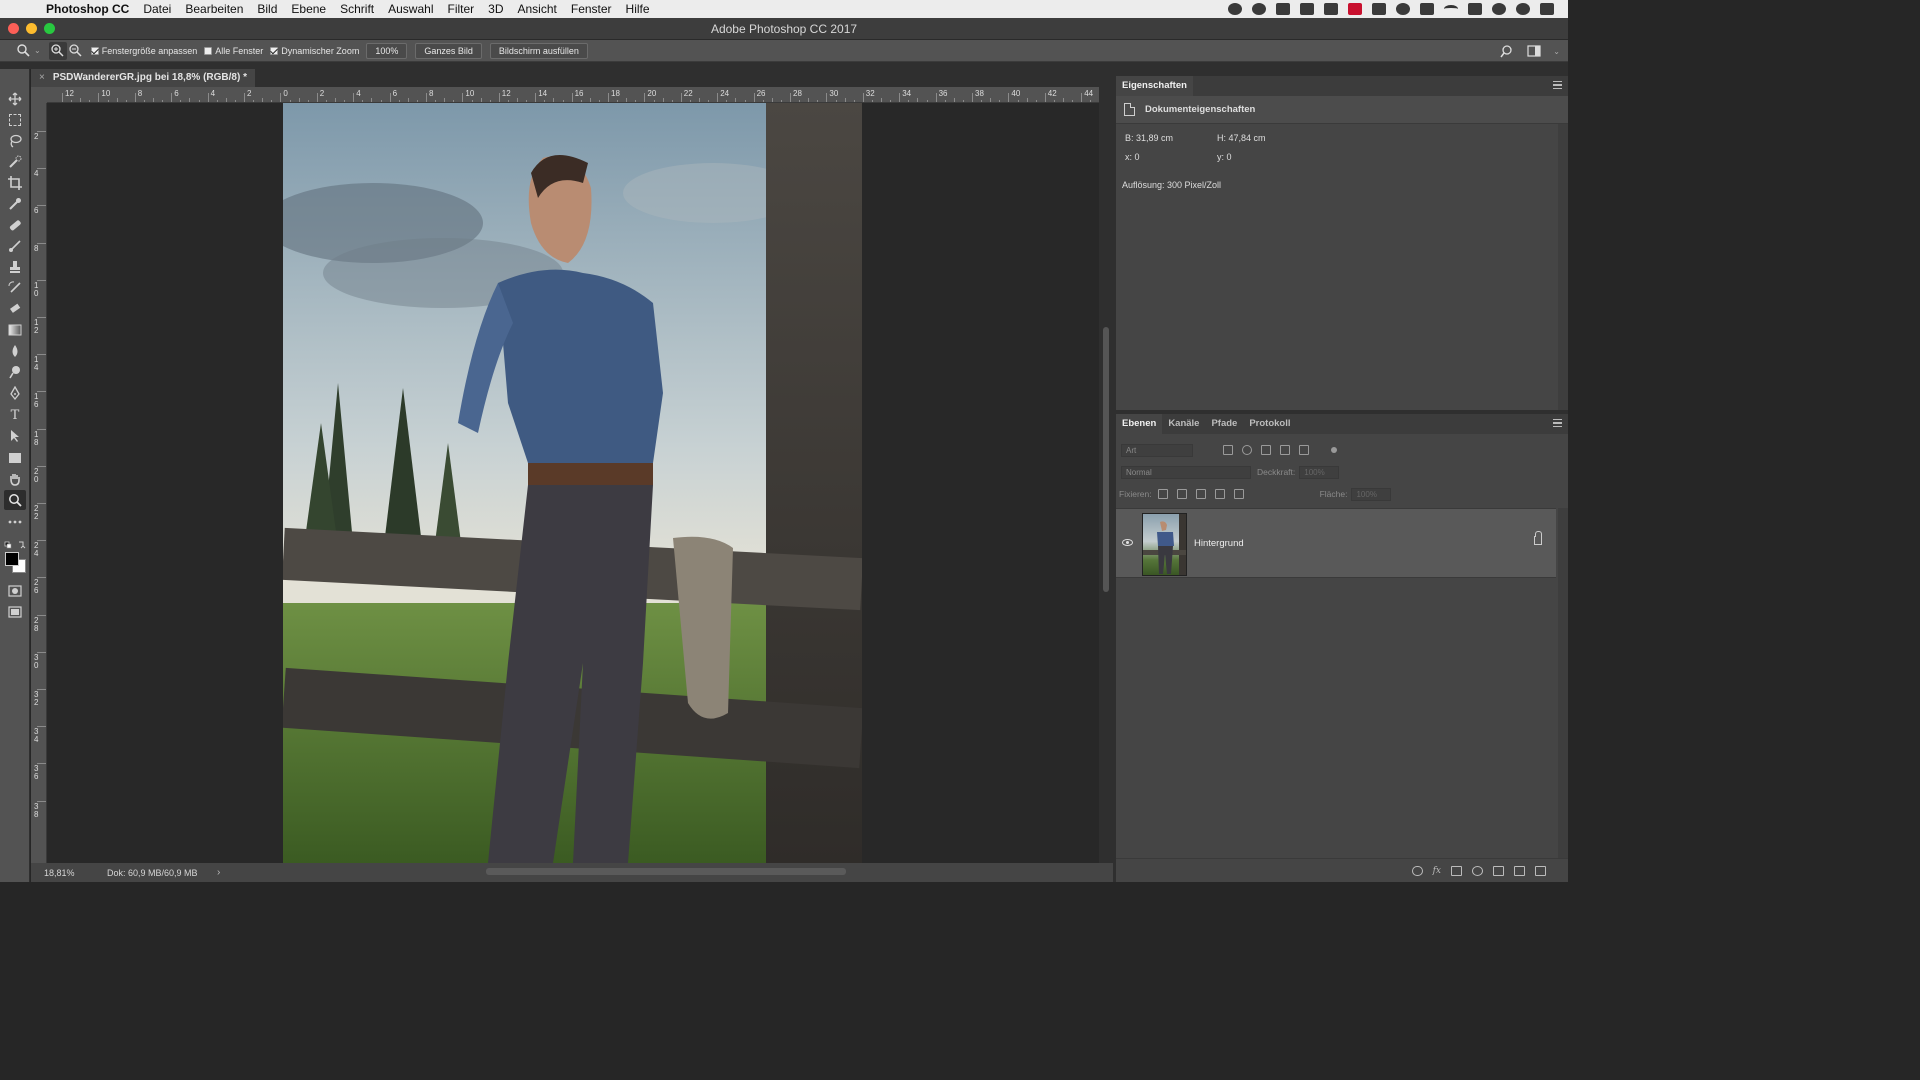  Describe the element at coordinates (1371, 494) in the screenshot. I see `fill-input: 100%` at that location.